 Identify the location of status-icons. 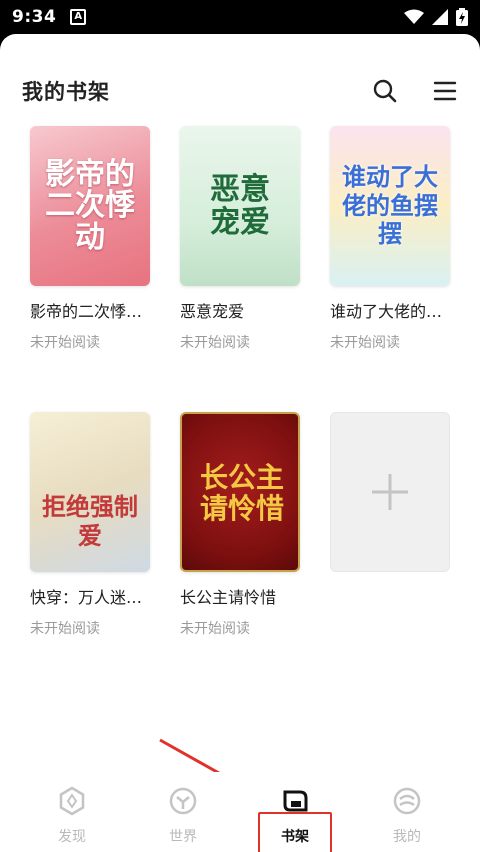
(436, 17).